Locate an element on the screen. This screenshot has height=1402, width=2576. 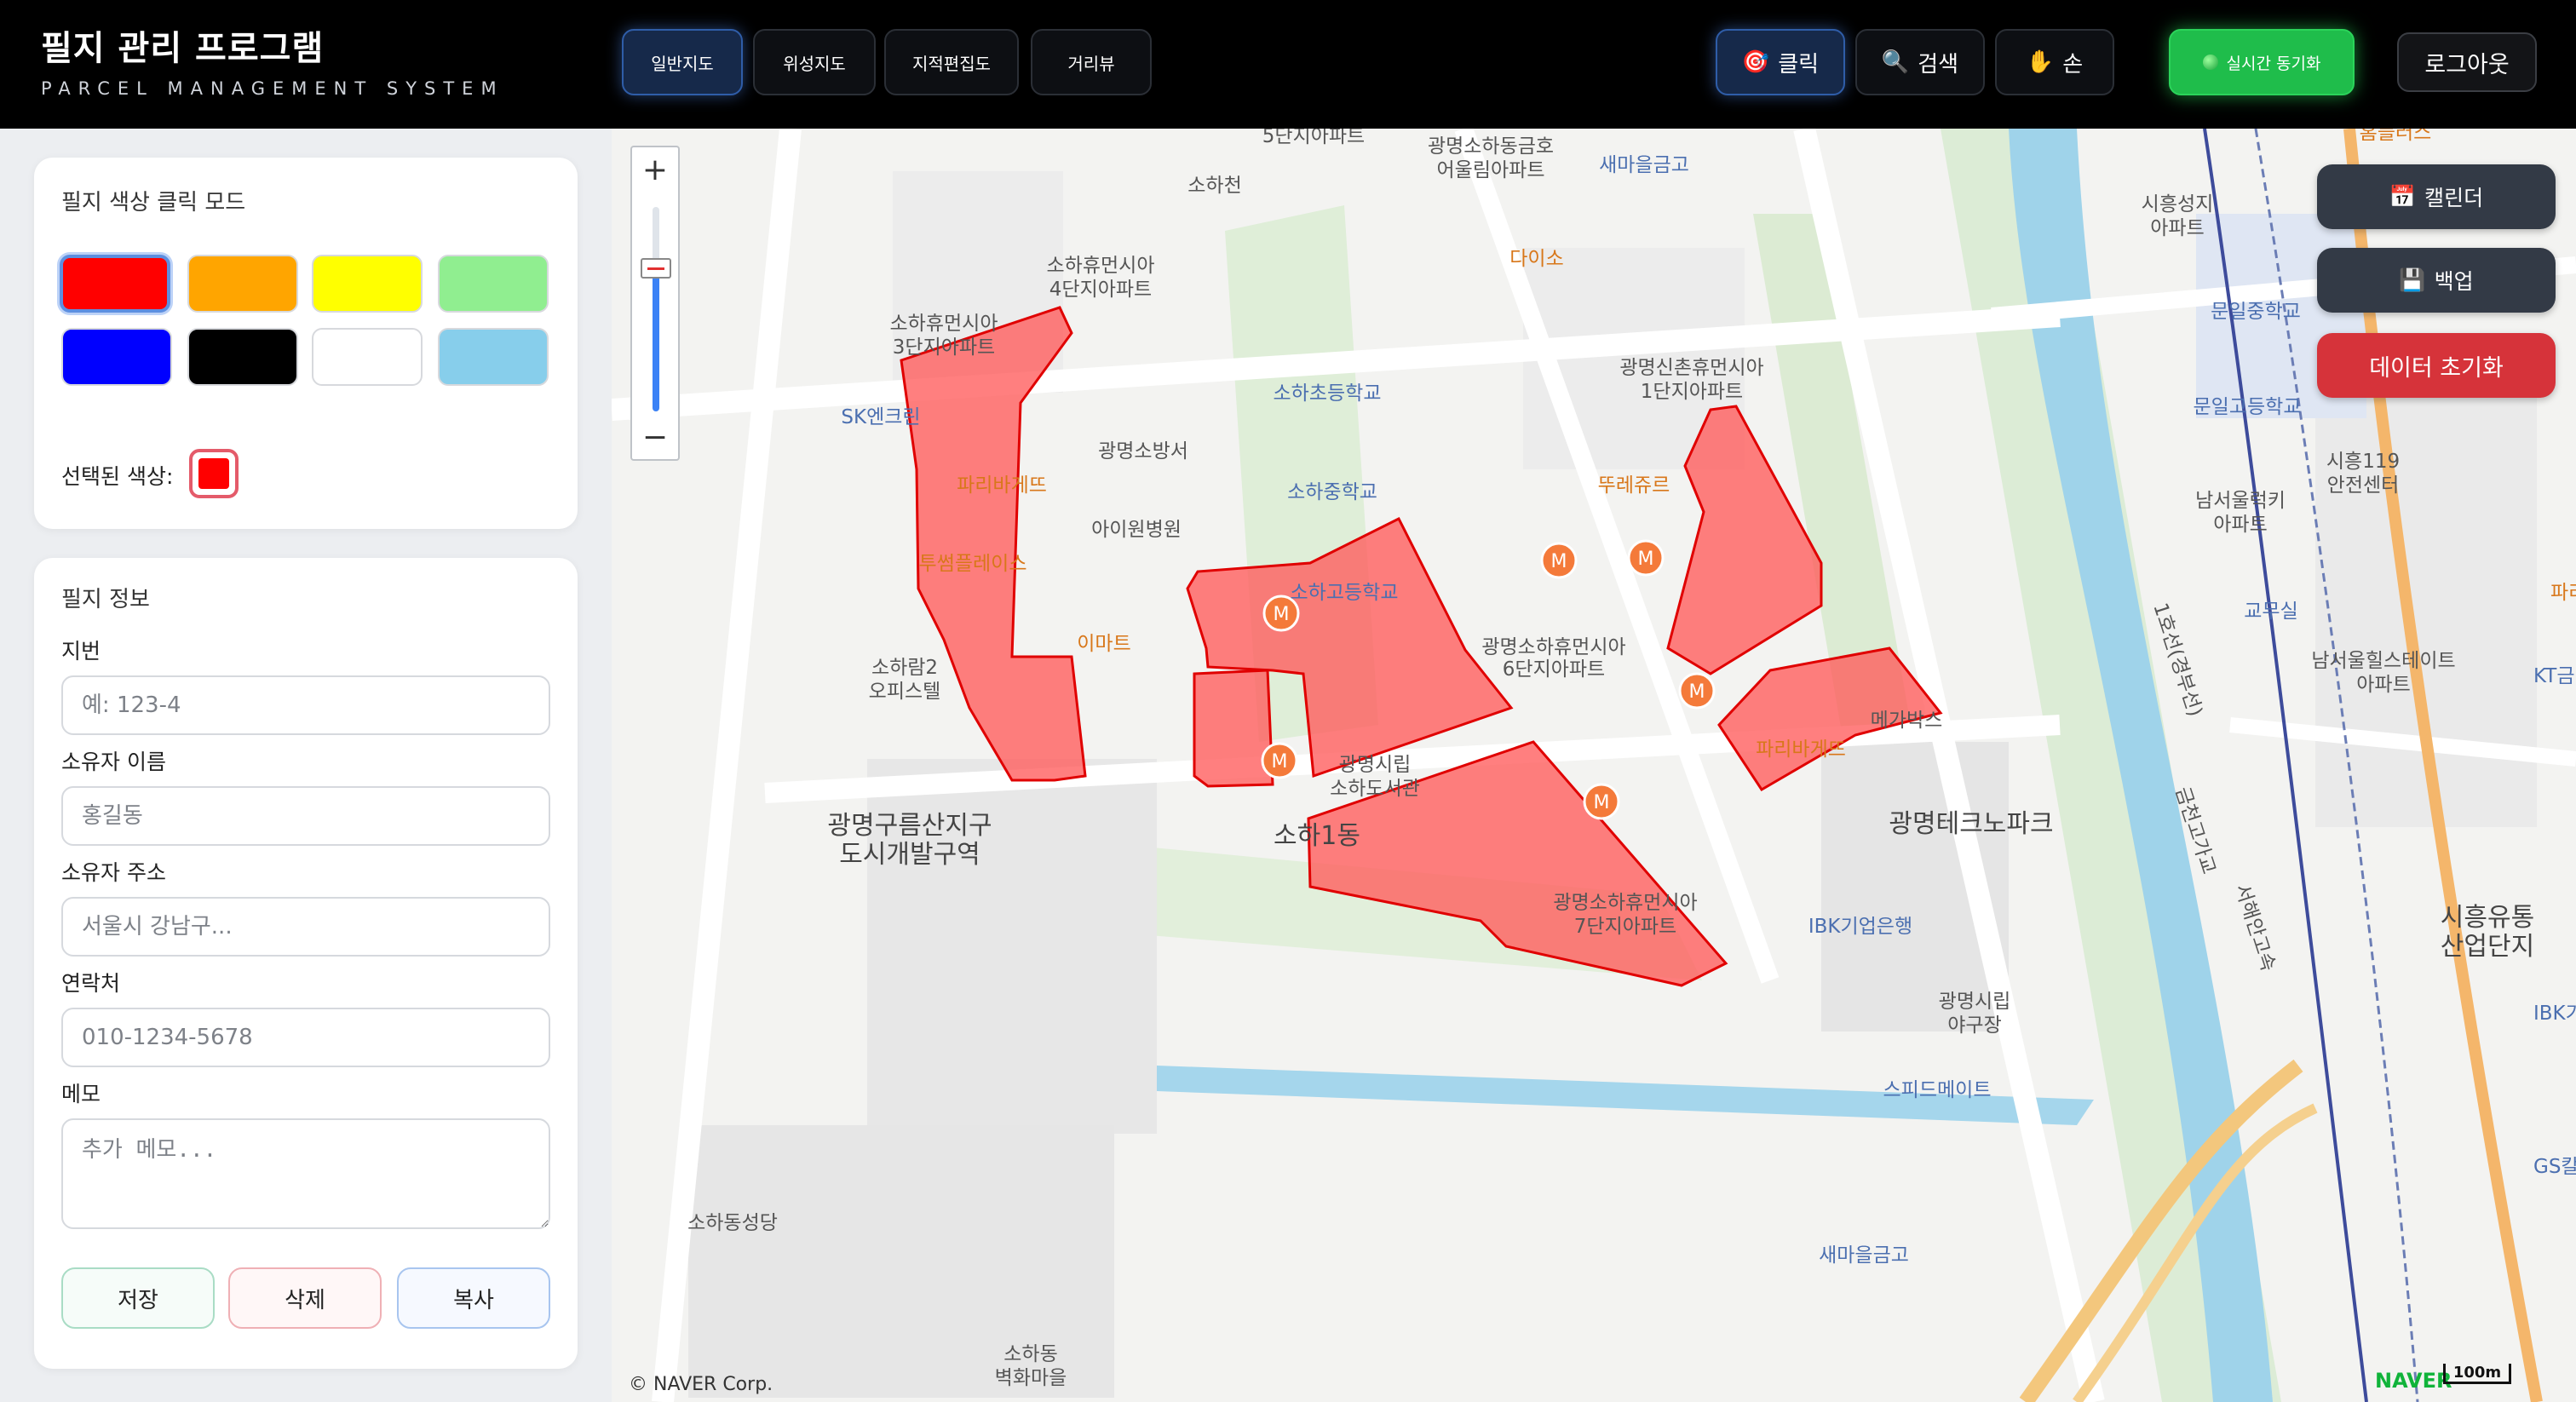
realtime-sync-button: 실시간 동기화 is located at coordinates (2262, 62).